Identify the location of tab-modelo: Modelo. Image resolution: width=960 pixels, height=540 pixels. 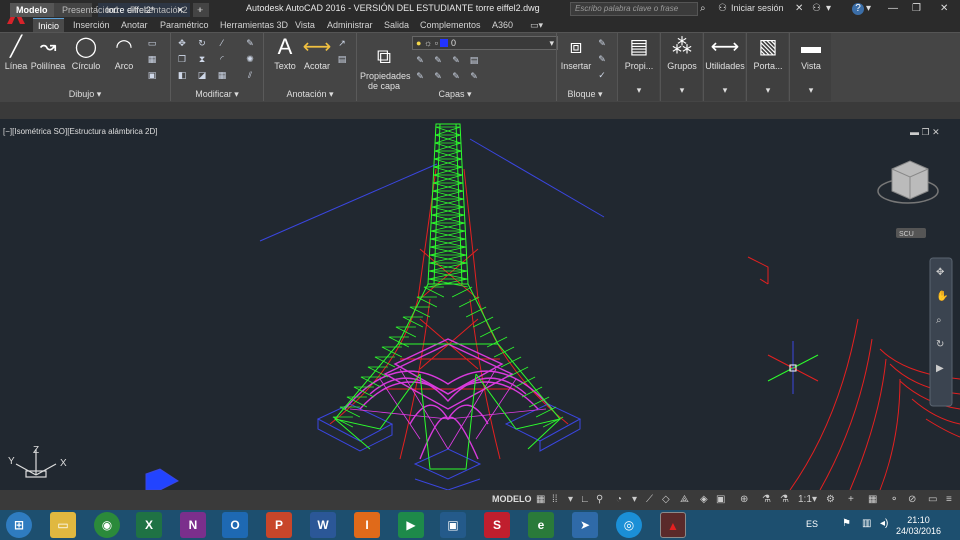
(32, 10).